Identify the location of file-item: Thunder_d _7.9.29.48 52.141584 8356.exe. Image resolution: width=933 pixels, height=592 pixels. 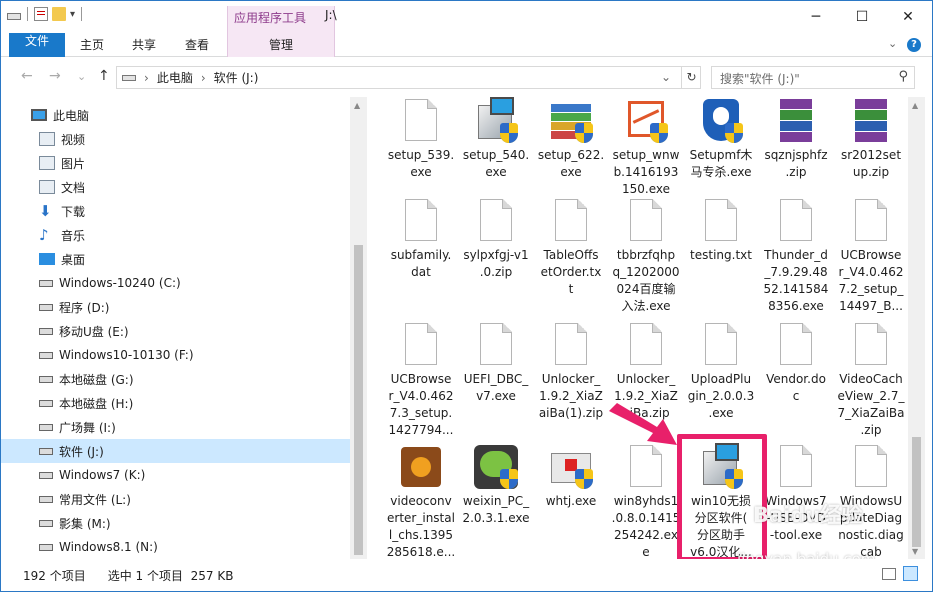
(796, 256).